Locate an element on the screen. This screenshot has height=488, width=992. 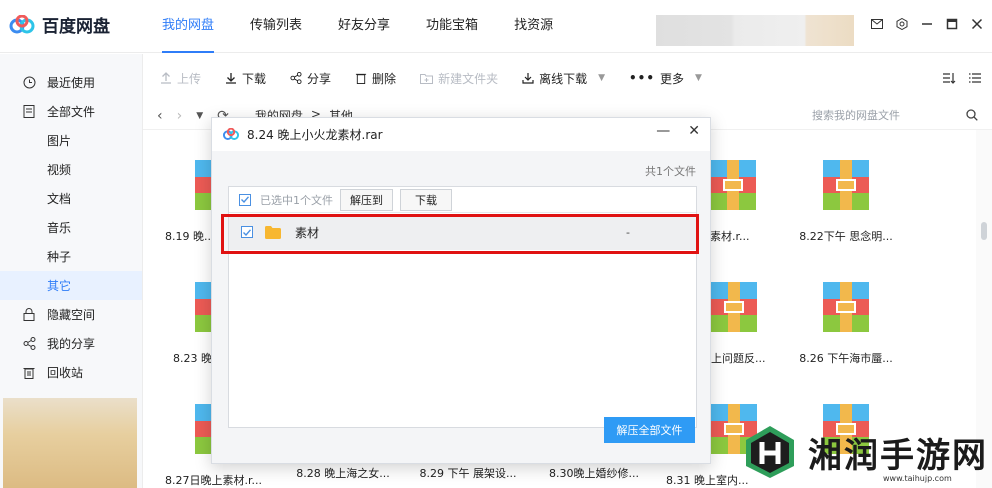
highlight-box is located at coordinates (460, 234).